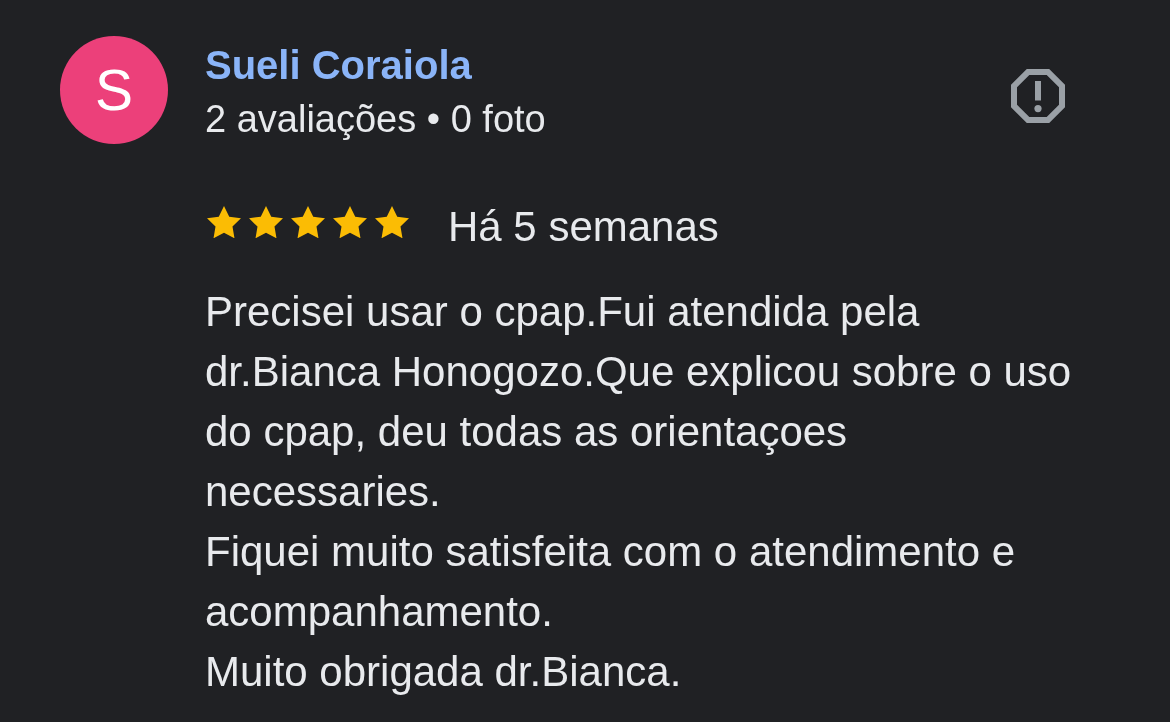  Describe the element at coordinates (338, 65) in the screenshot. I see `reviewer-name: Sueli Coraiola` at that location.